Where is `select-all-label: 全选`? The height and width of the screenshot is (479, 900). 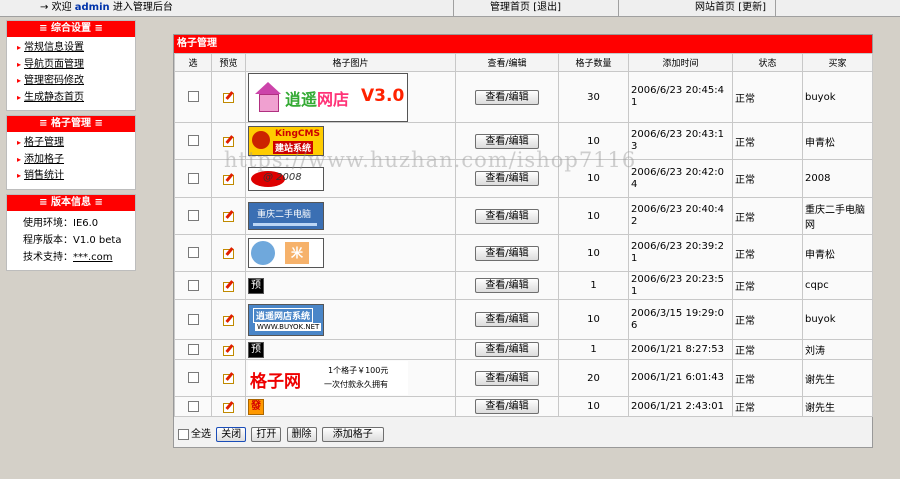
select-all-label: 全选 is located at coordinates (201, 434).